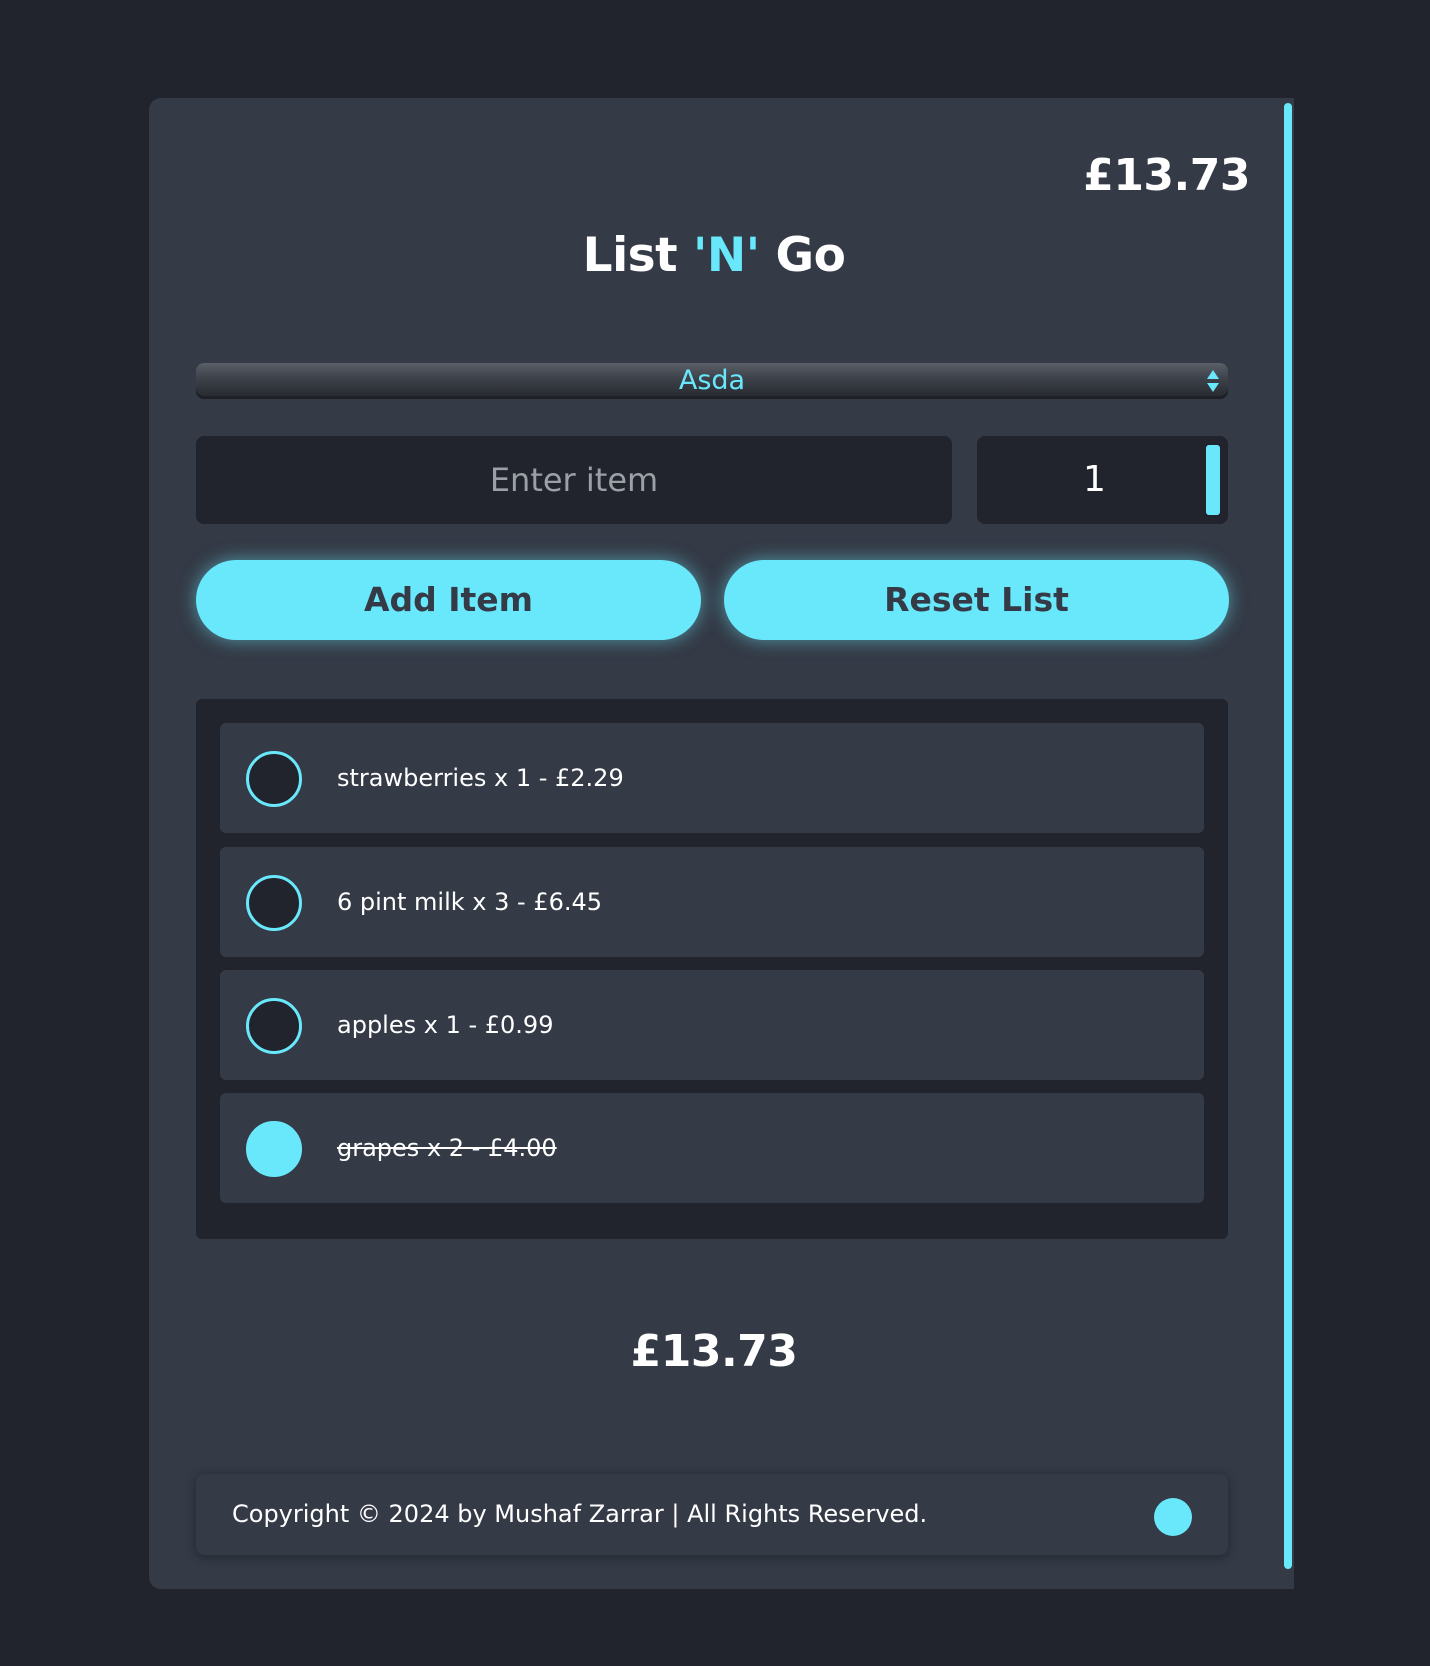 The height and width of the screenshot is (1666, 1430). What do you see at coordinates (445, 1025) in the screenshot?
I see `list-item-text: apples x 1 - £0.99` at bounding box center [445, 1025].